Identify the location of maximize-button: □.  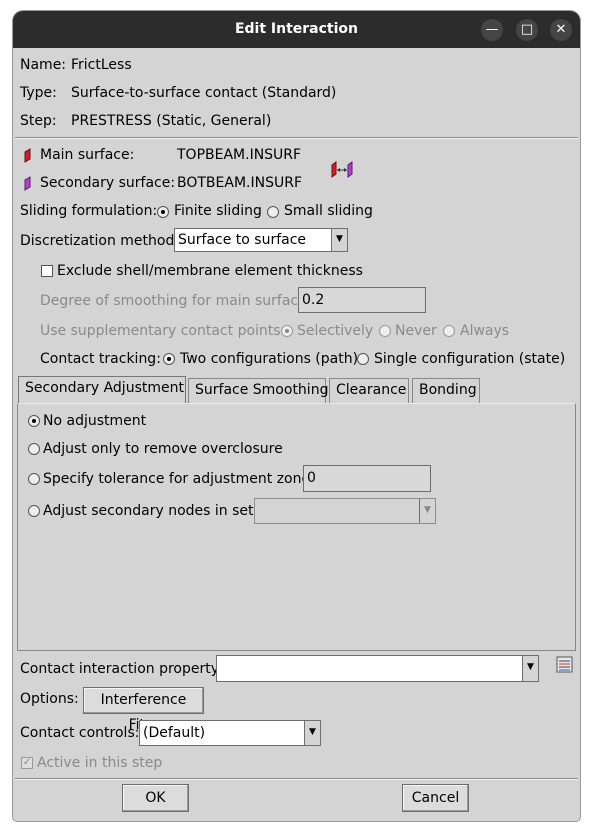
(527, 30).